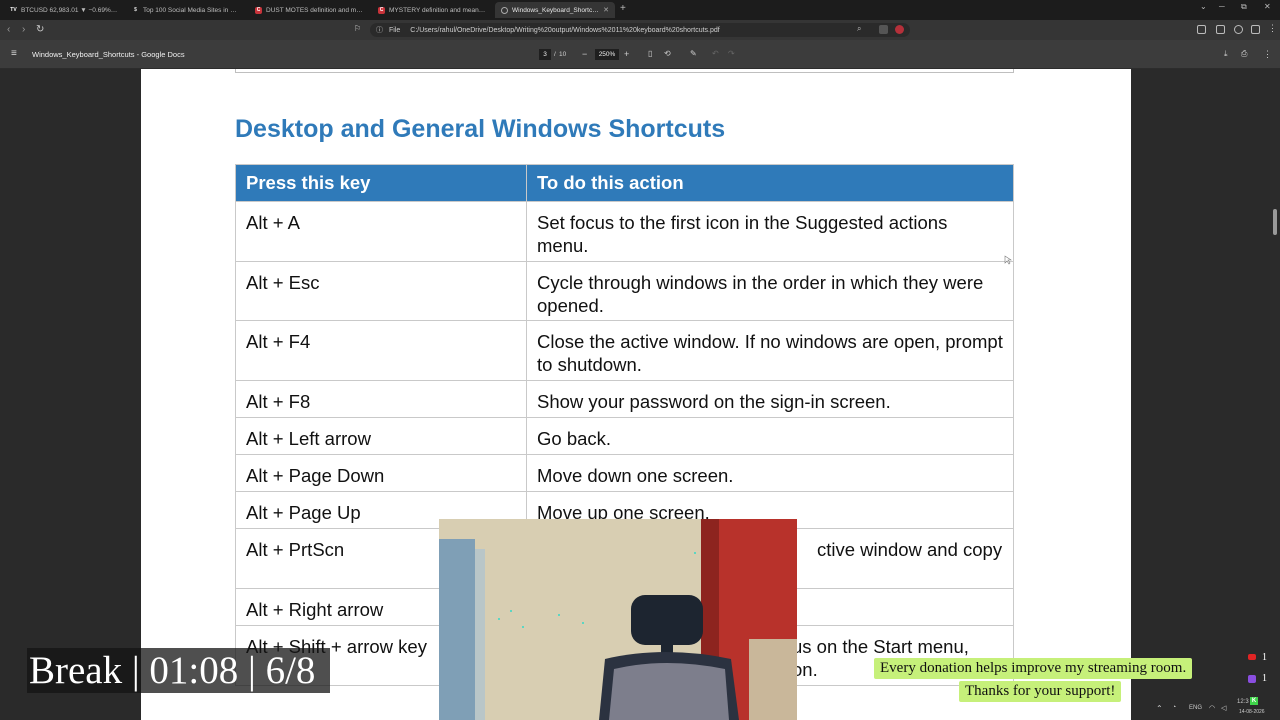 Image resolution: width=1280 pixels, height=720 pixels. I want to click on dollar-icon: $, so click(135, 10).